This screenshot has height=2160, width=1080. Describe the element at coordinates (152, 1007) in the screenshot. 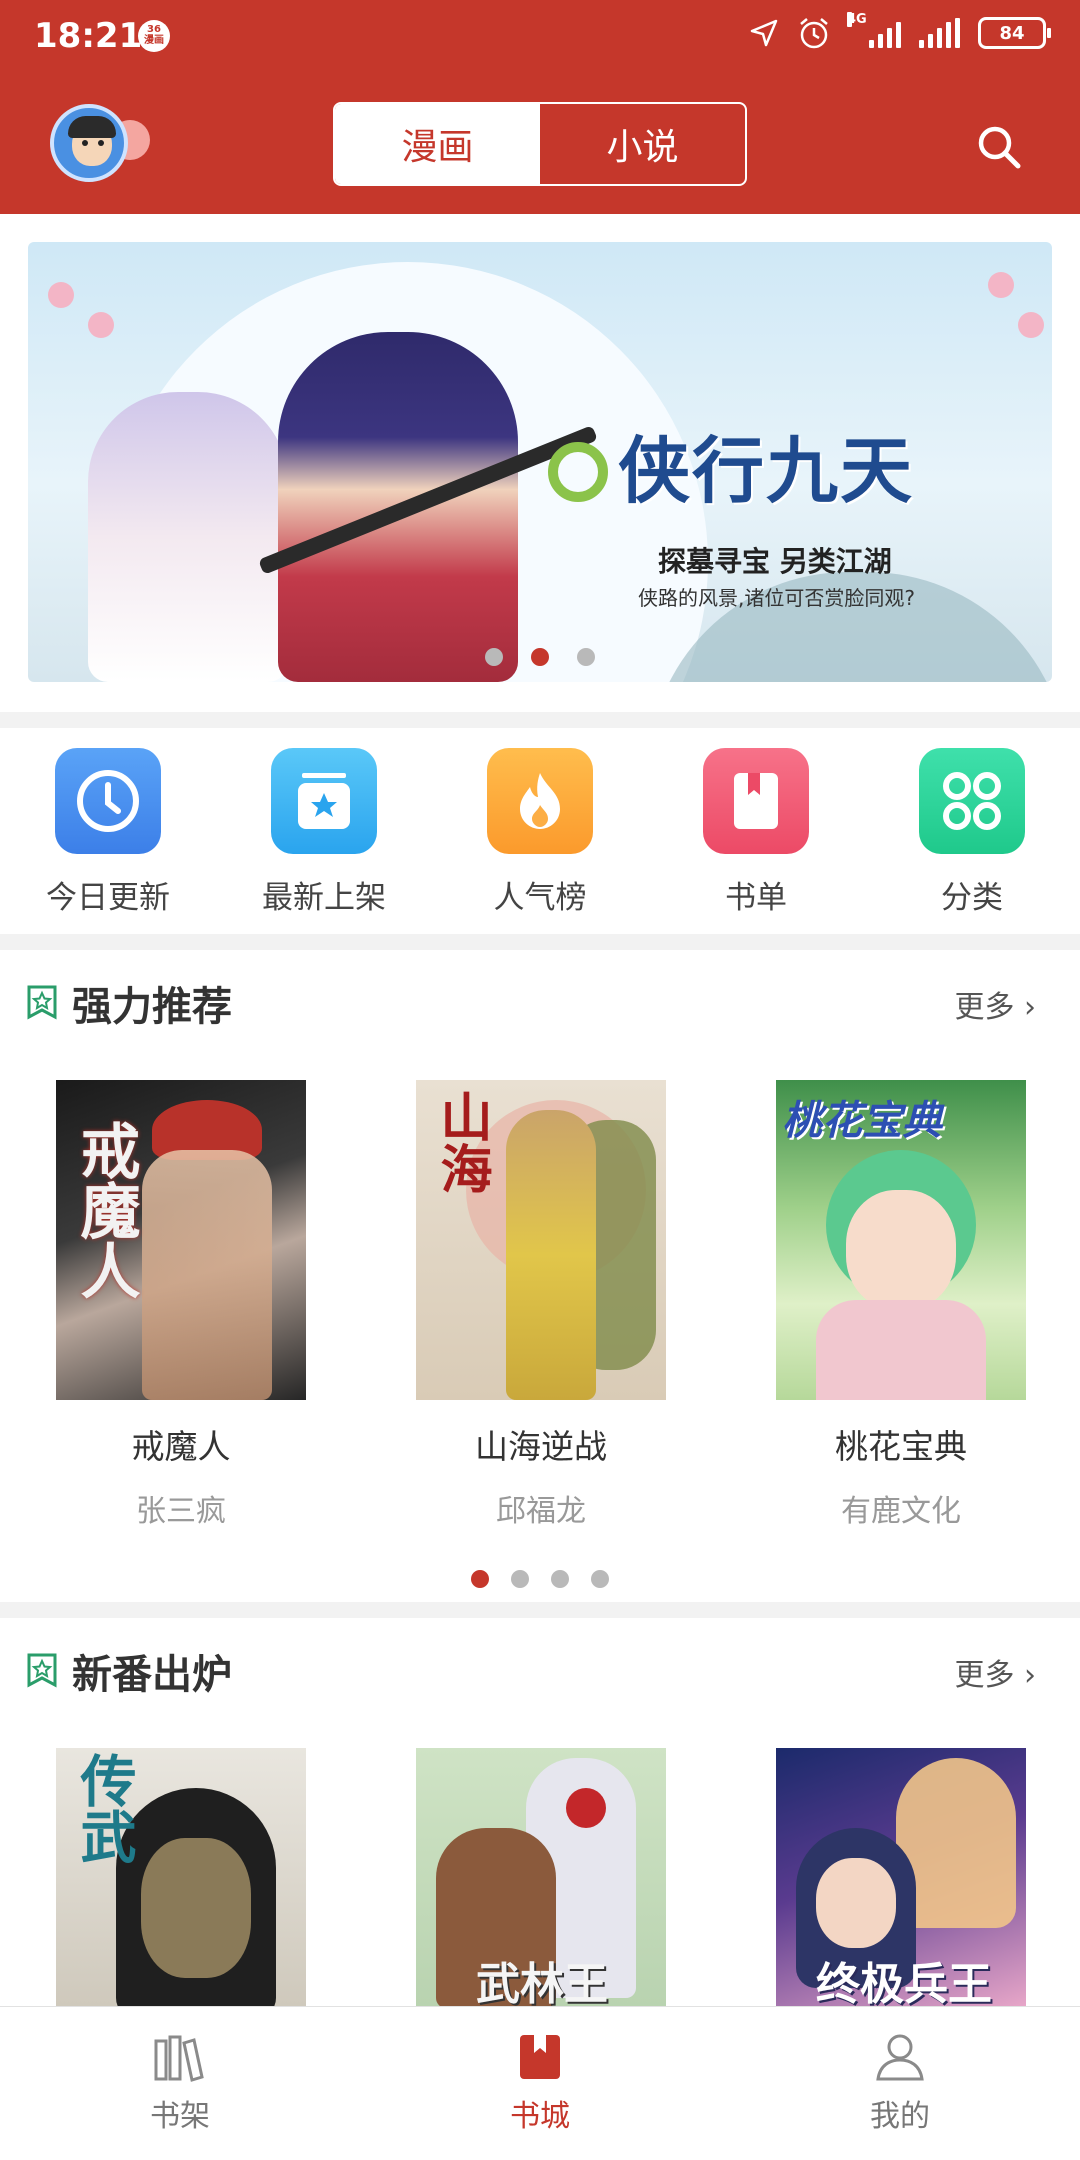

I see `section-title: 强力推荐` at that location.